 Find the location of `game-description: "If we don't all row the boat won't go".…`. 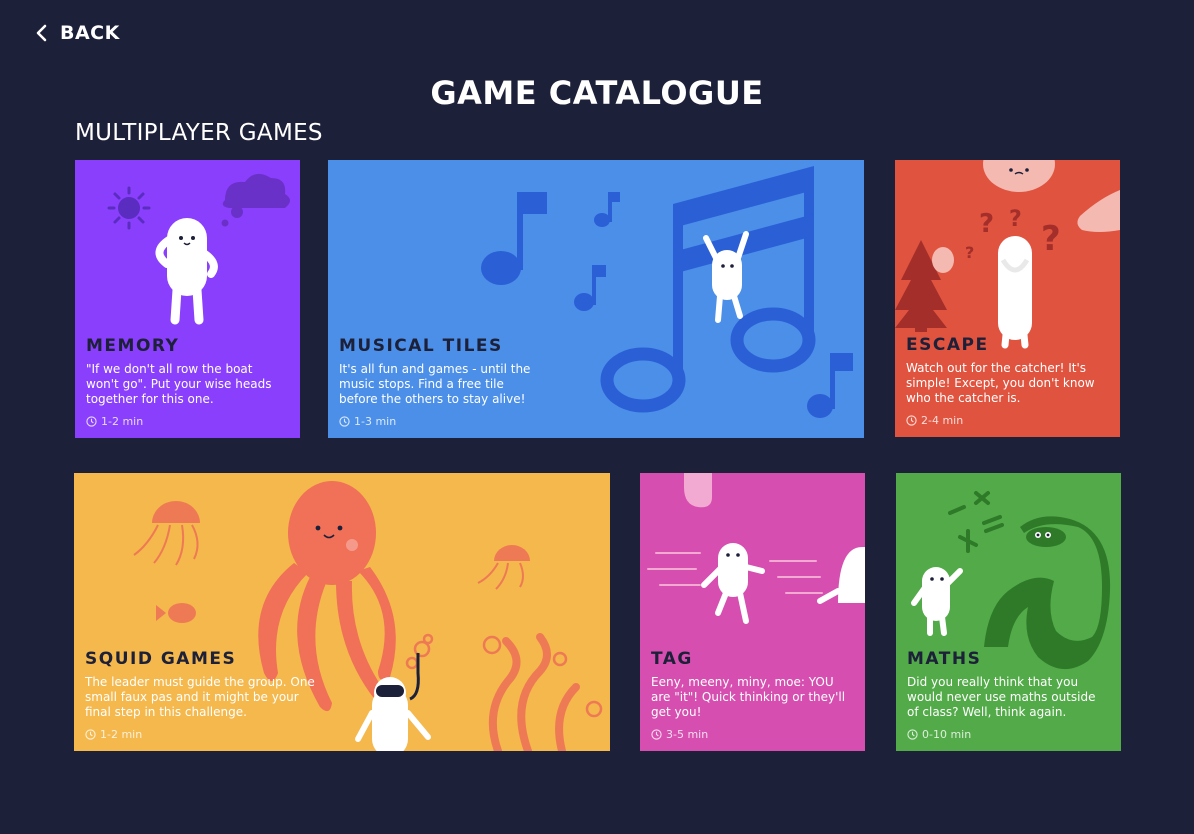

game-description: "If we don't all row the boat won't go".… is located at coordinates (179, 384).